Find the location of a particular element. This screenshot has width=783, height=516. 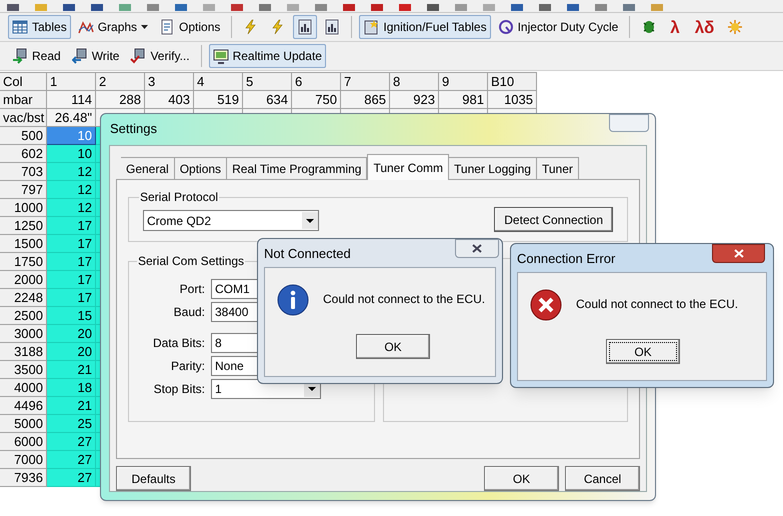

gauge-icon is located at coordinates (506, 27).